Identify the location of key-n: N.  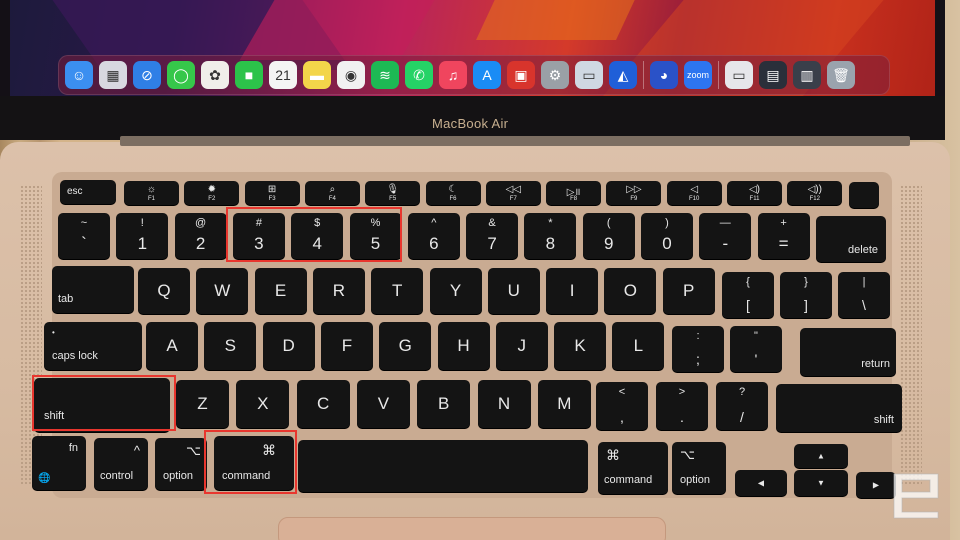
(504, 404).